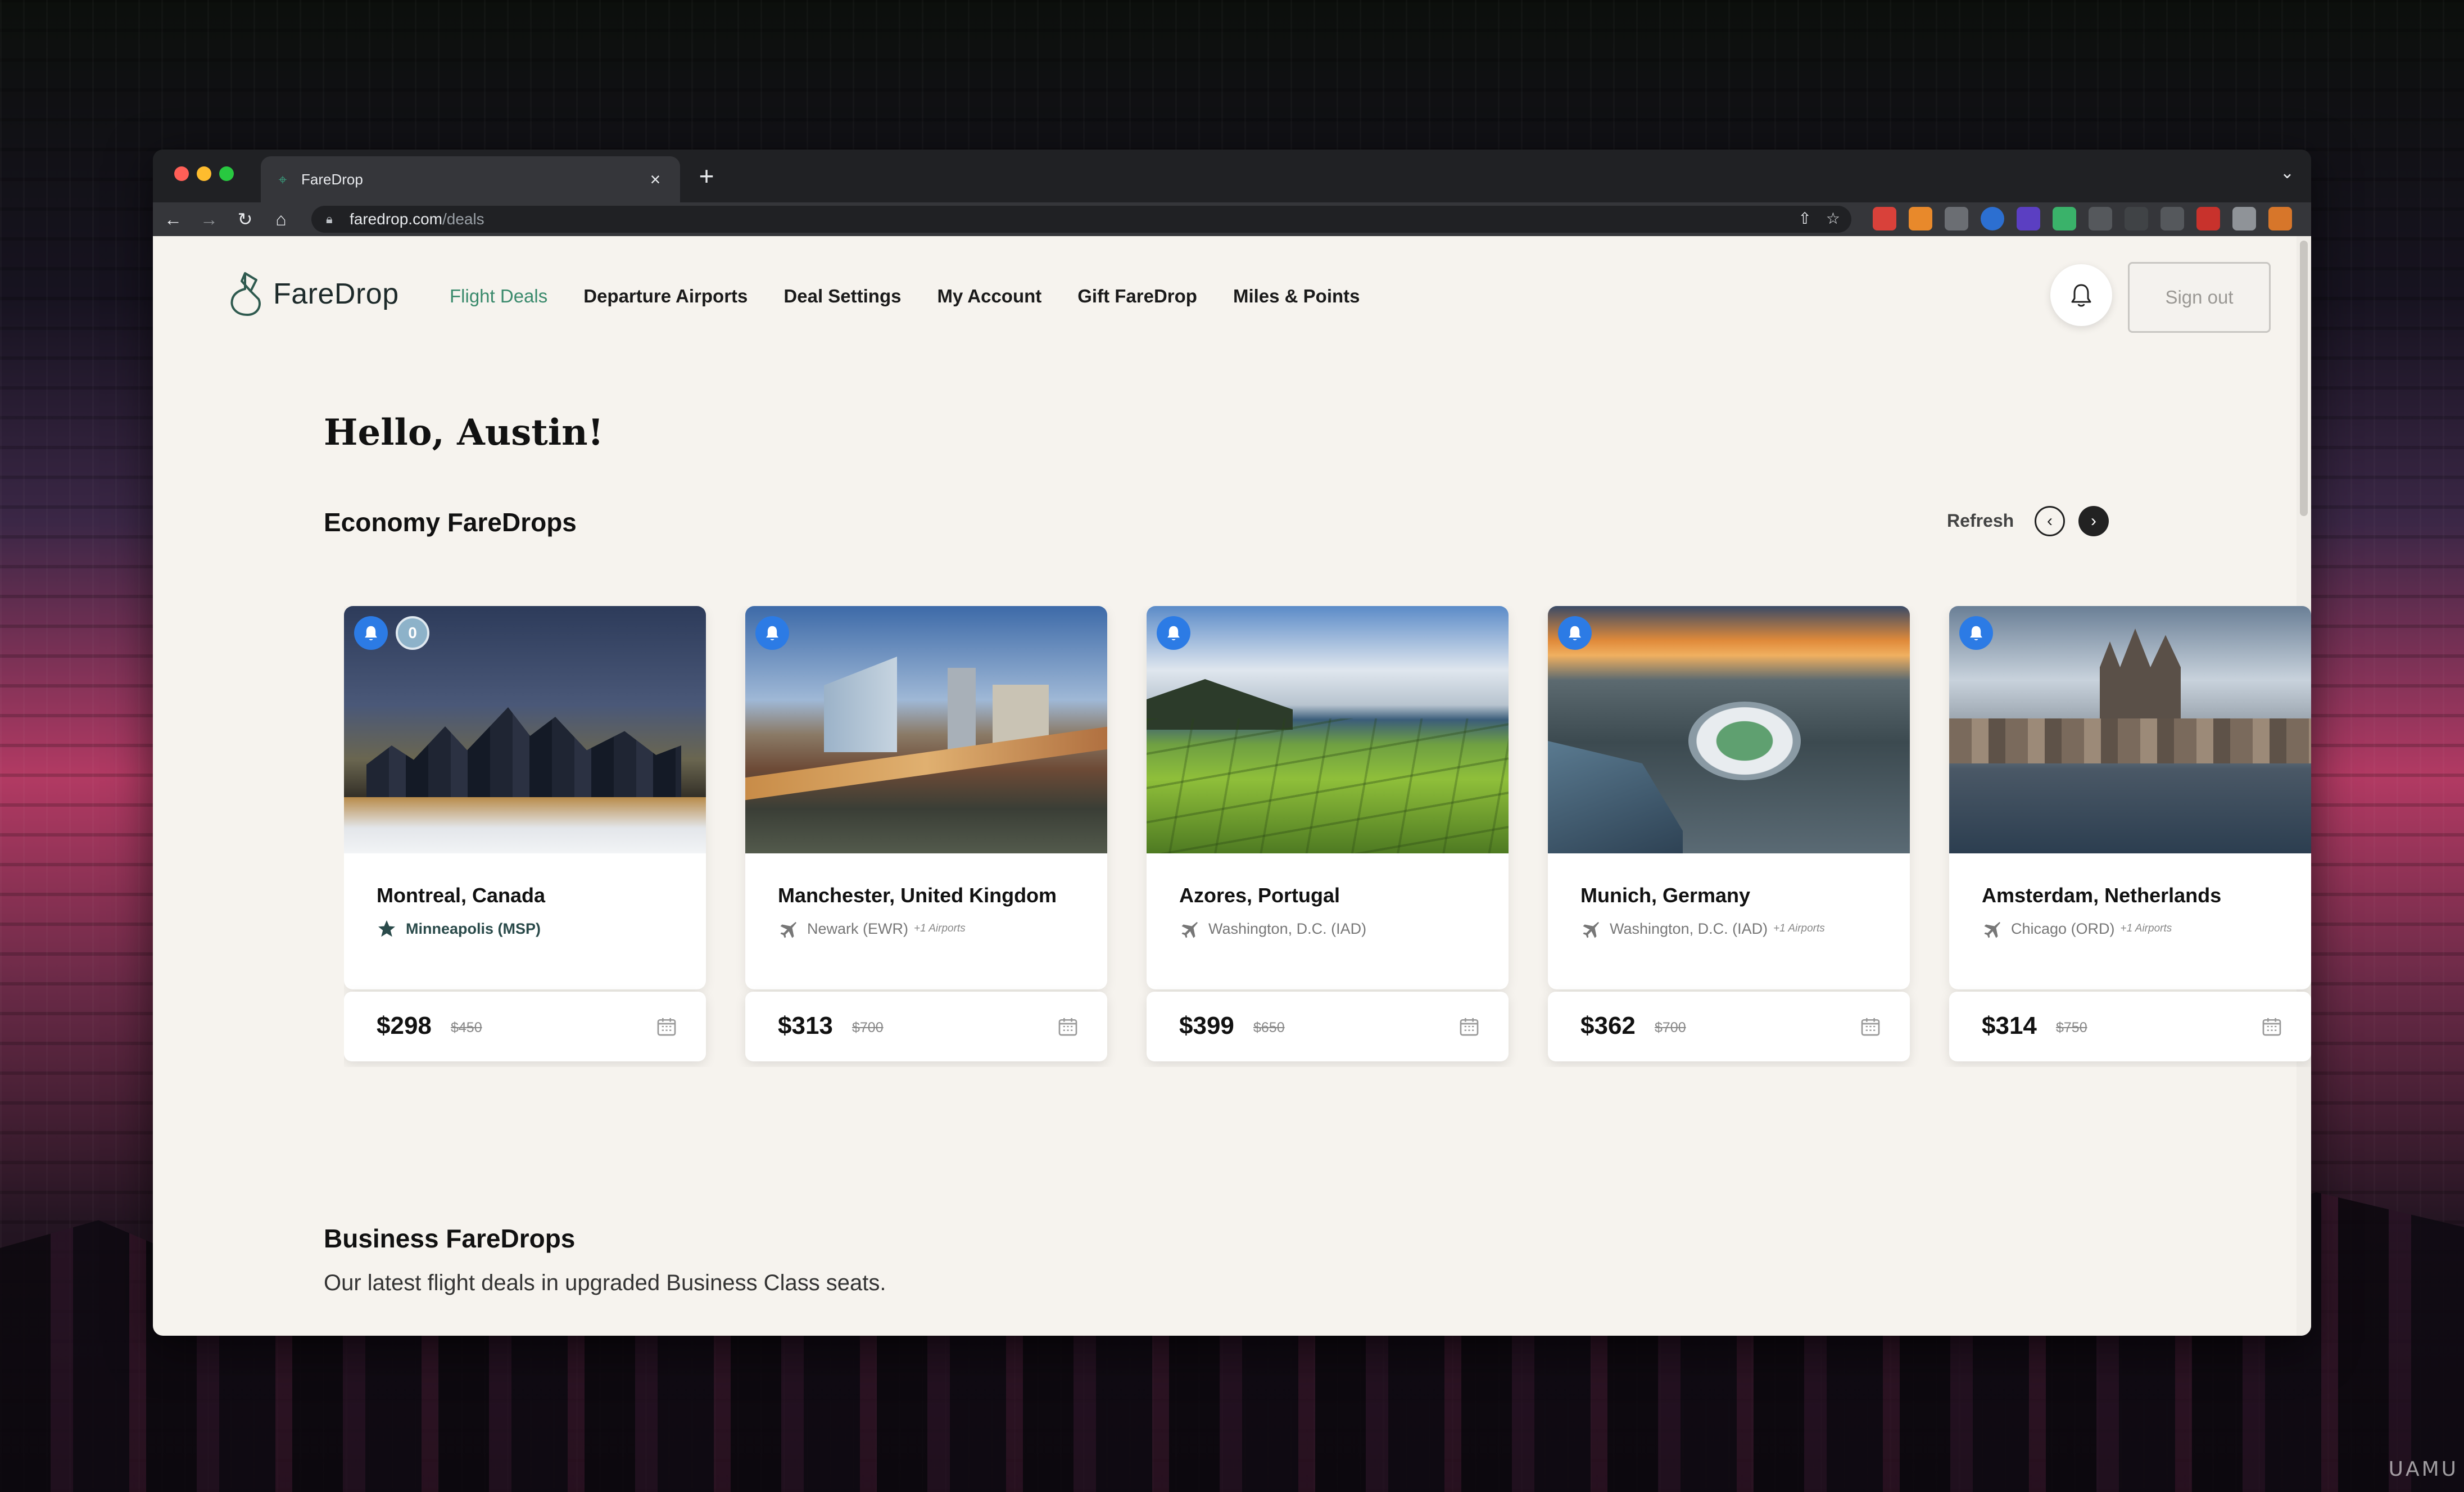  I want to click on address-bar: 🔒︎ faredrop.com/deals ⇧ ☆, so click(1081, 219).